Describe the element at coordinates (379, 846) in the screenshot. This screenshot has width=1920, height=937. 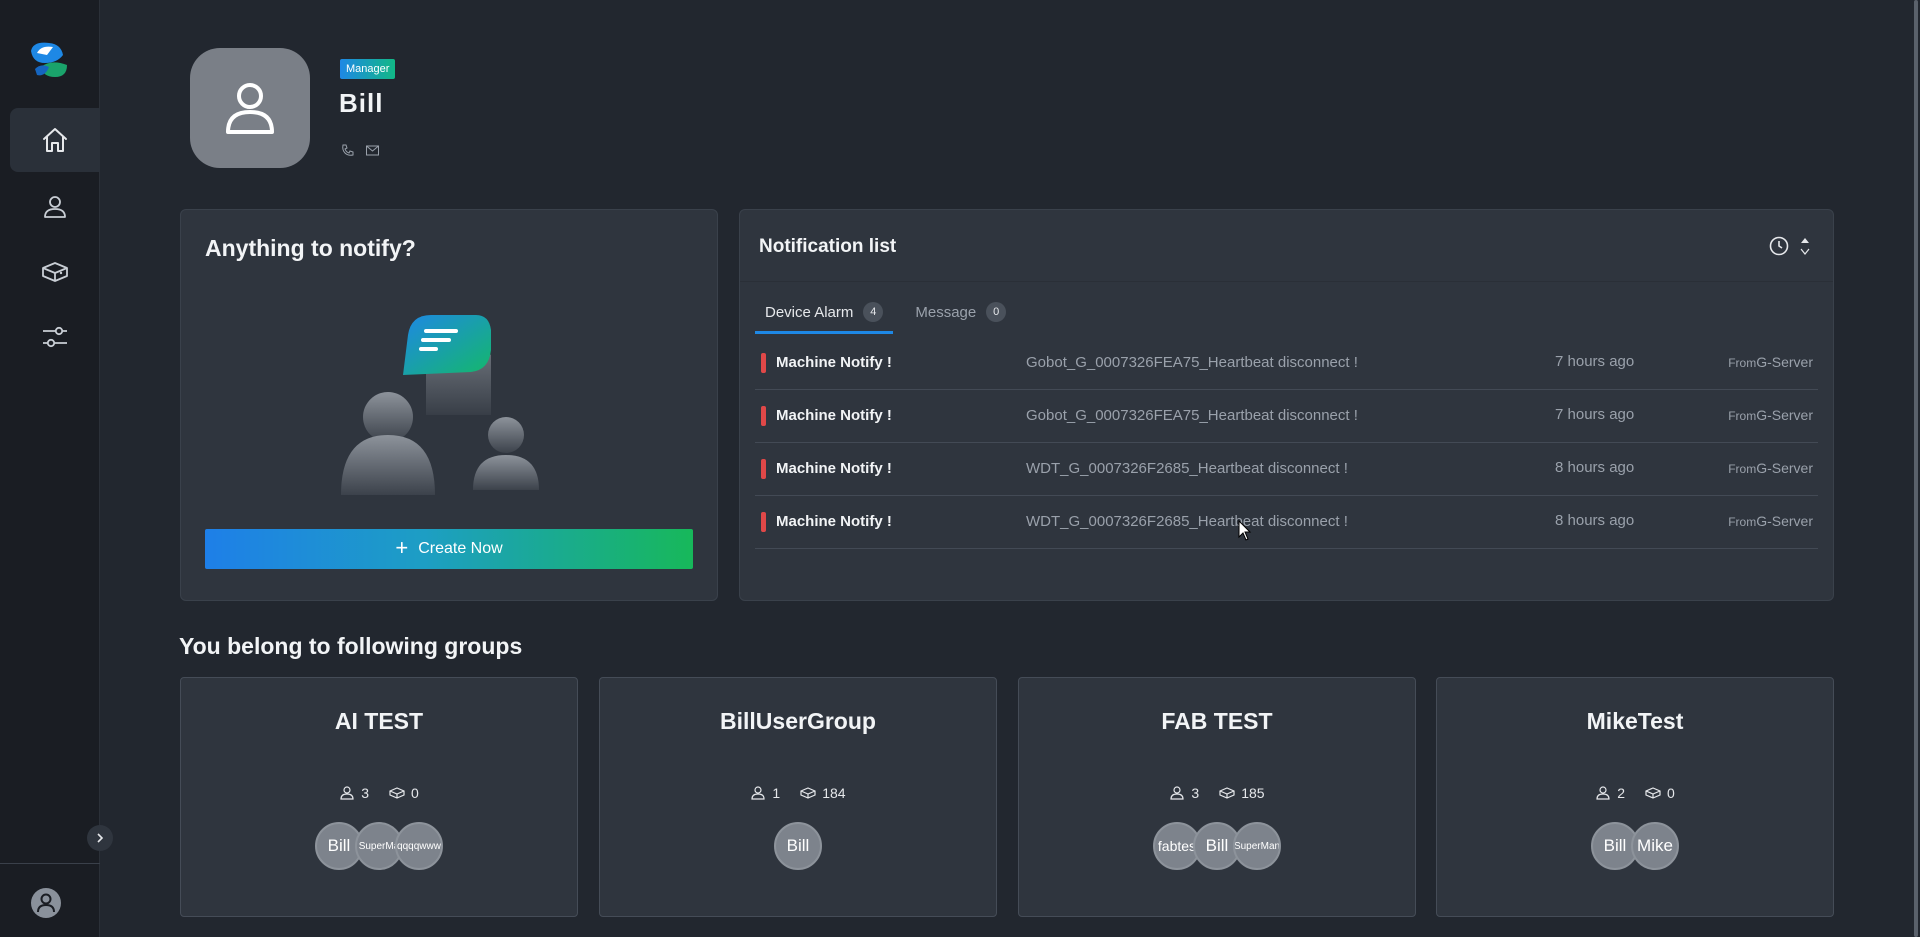
I see `member-avatars: Bill SuperMa qqqqwww` at that location.